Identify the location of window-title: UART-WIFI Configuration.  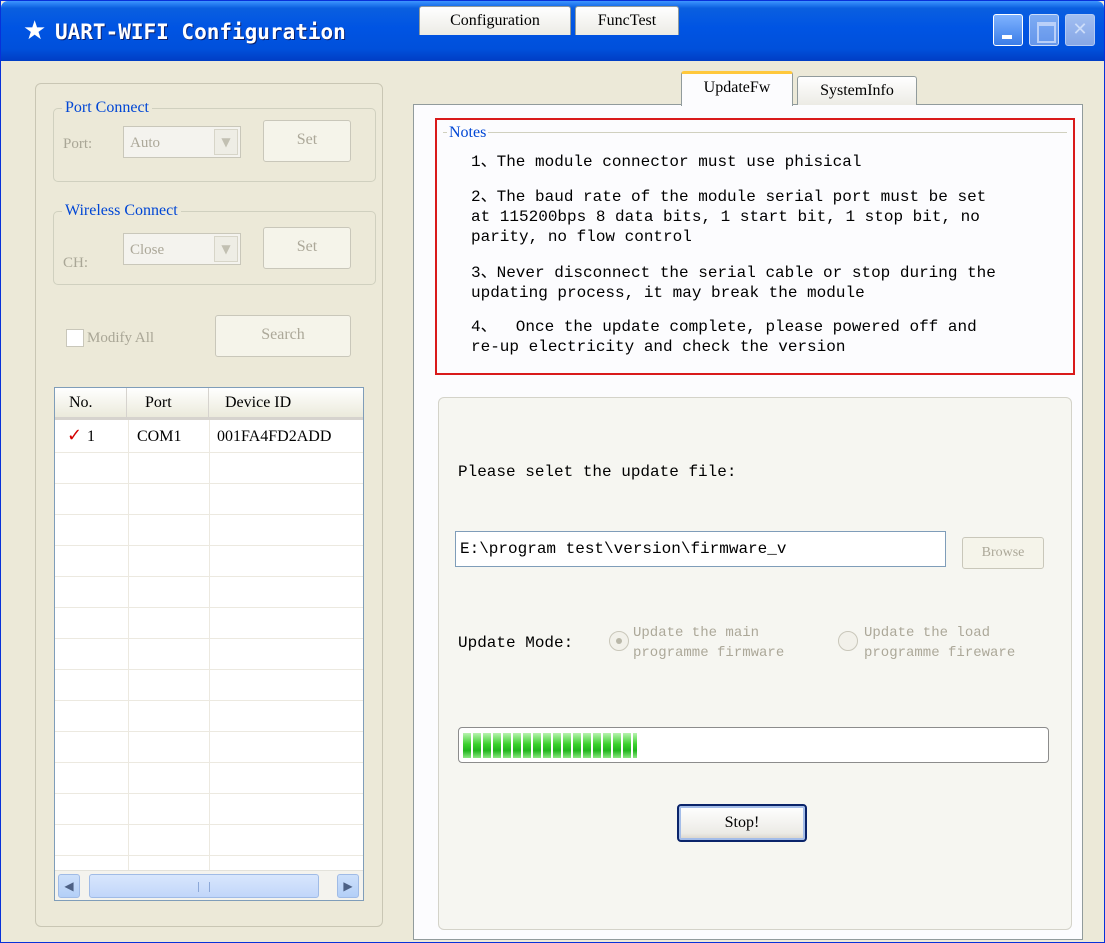
(200, 32).